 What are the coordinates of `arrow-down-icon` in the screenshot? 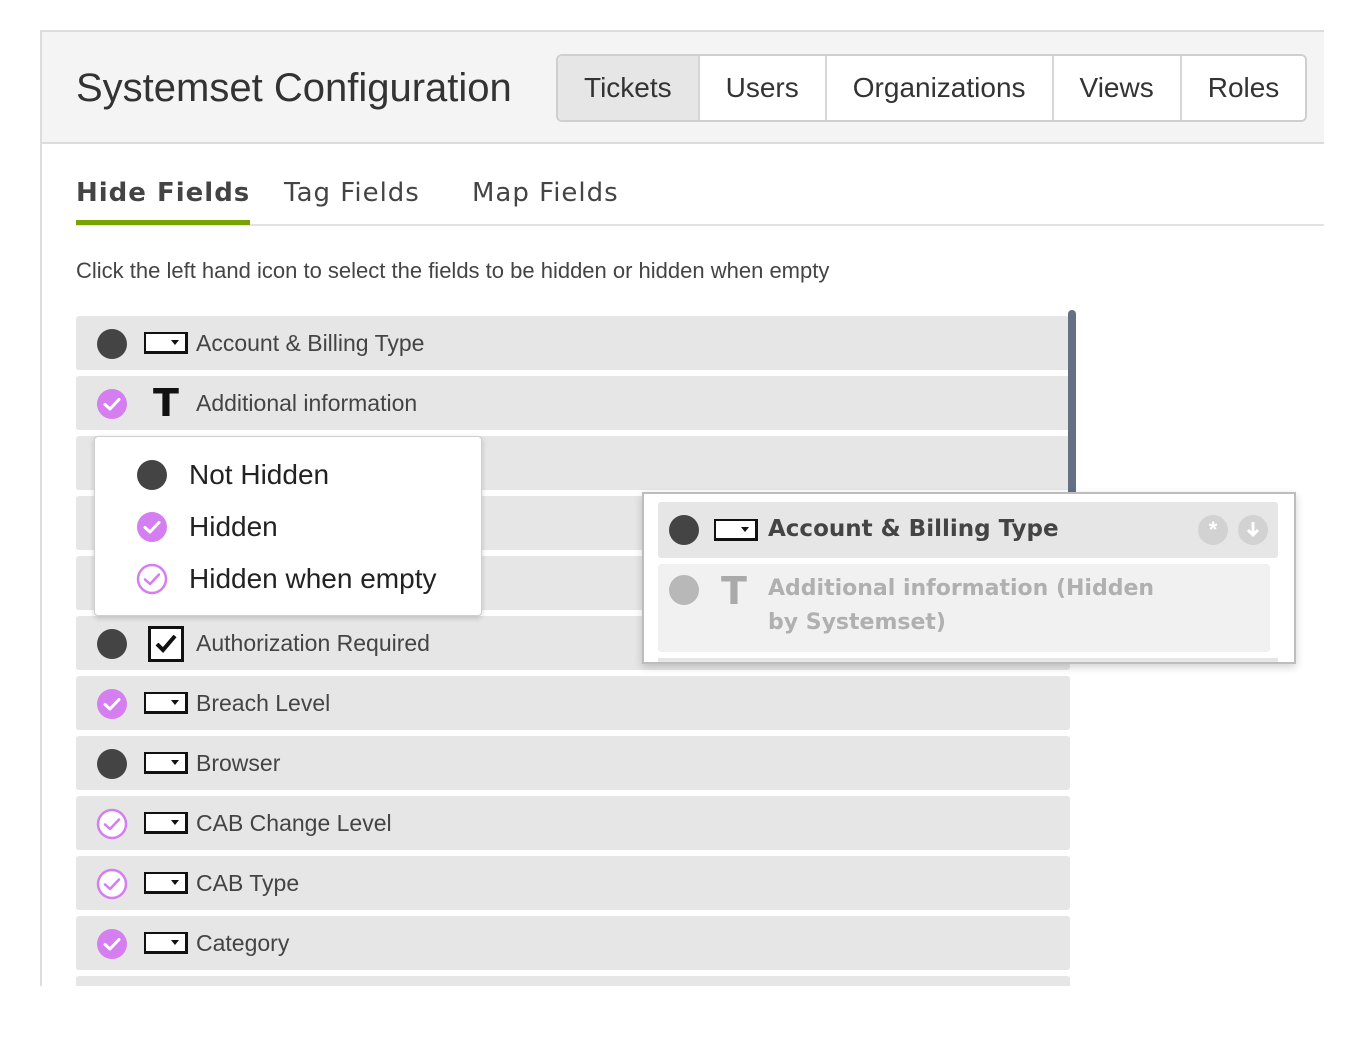 It's located at (1253, 530).